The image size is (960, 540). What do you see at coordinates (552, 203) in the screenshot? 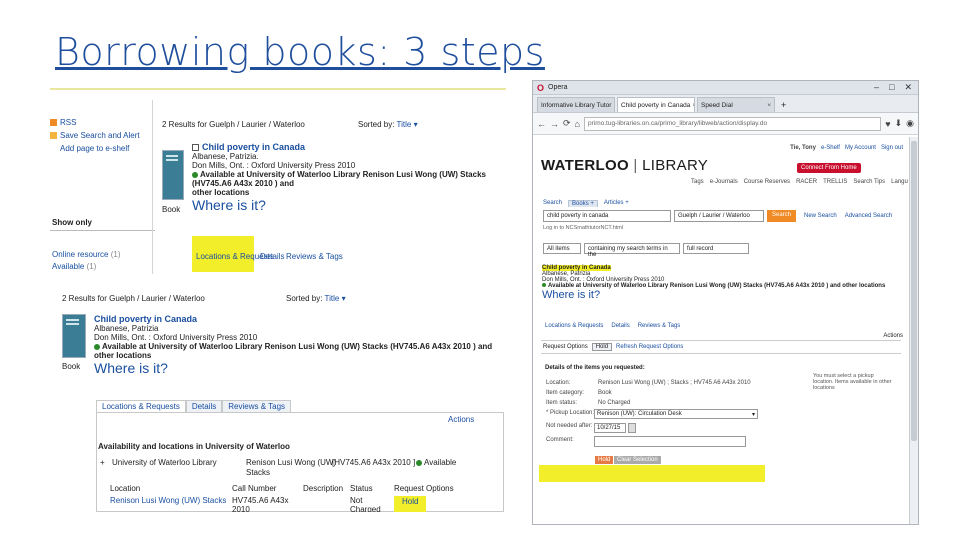
I see `tab-search: Search` at bounding box center [552, 203].